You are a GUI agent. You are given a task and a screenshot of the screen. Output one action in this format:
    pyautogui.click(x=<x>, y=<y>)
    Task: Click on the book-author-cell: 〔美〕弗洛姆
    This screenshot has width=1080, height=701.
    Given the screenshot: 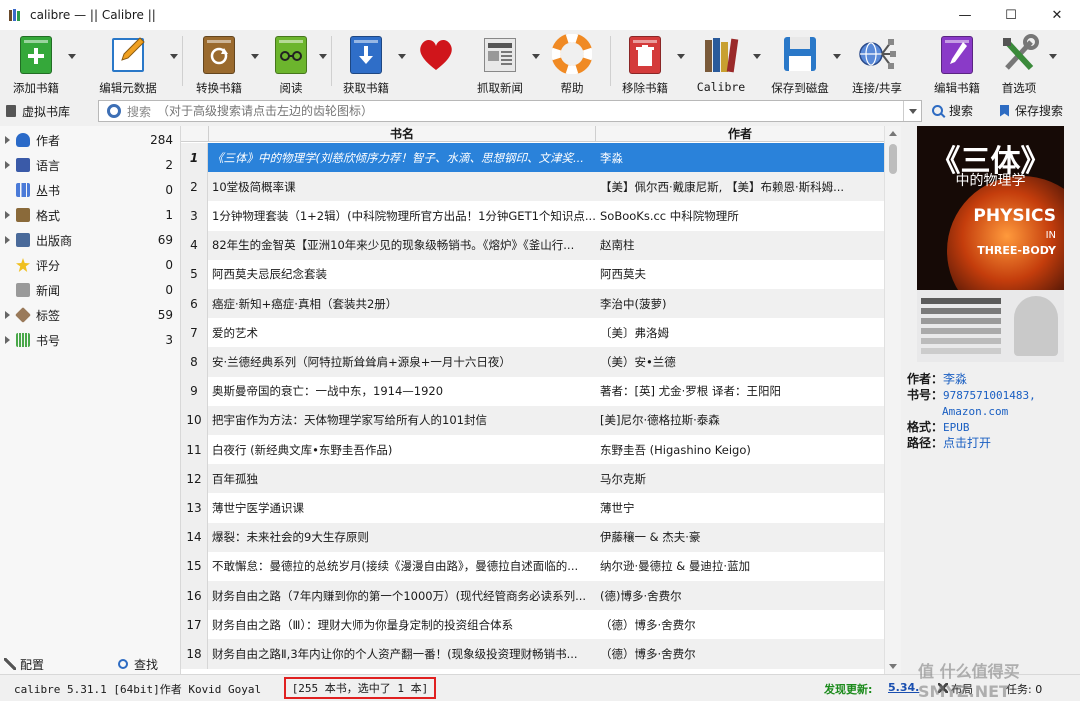 What is the action you would take?
    pyautogui.click(x=740, y=333)
    